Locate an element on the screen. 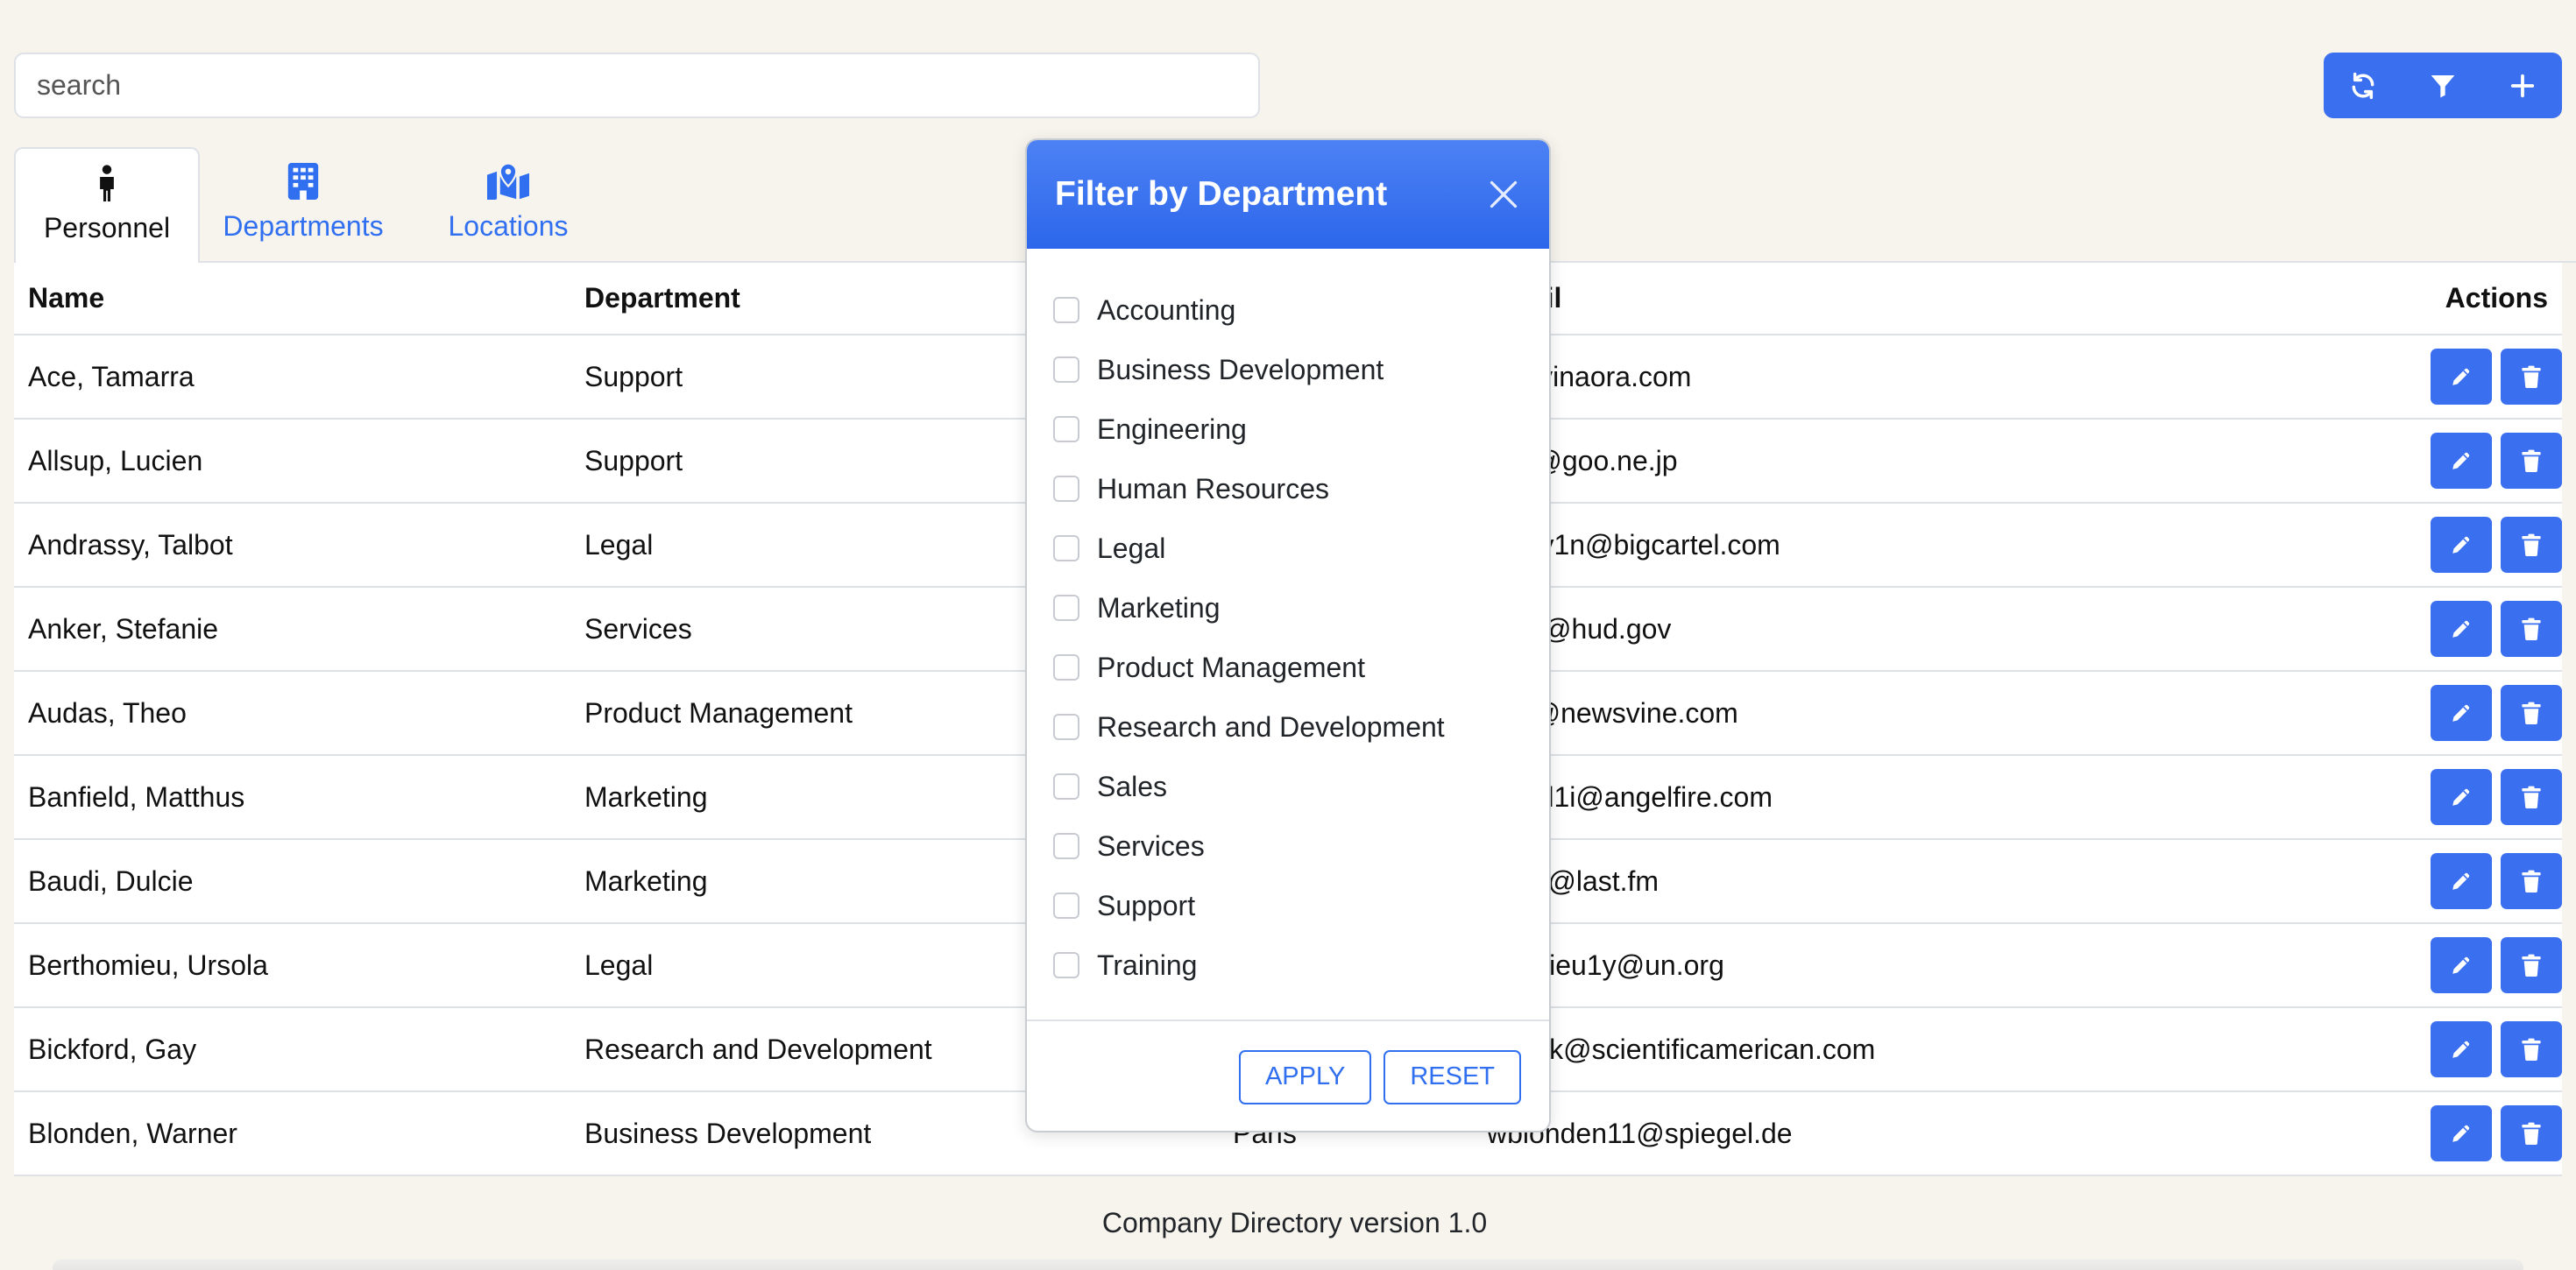 The width and height of the screenshot is (2576, 1270). column-header-email: Email is located at coordinates (1911, 299).